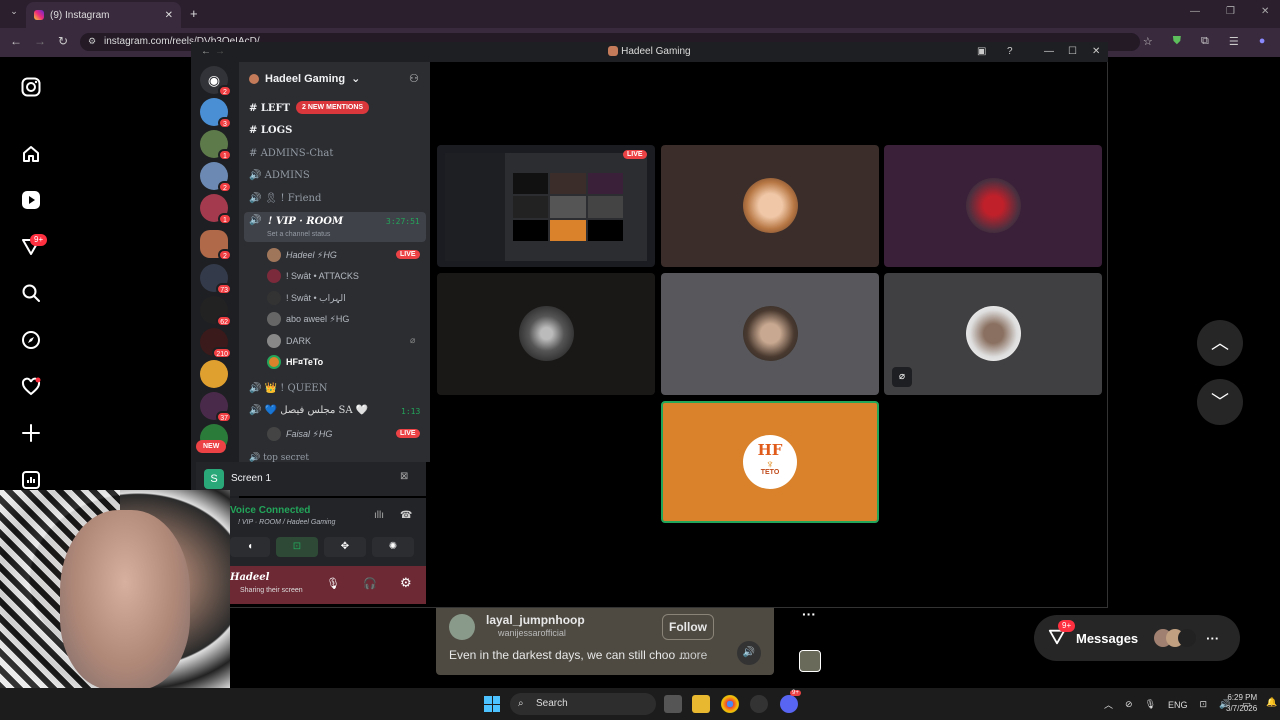 This screenshot has height=720, width=1280. Describe the element at coordinates (269, 108) in the screenshot. I see `channel-left: # LEFT` at that location.